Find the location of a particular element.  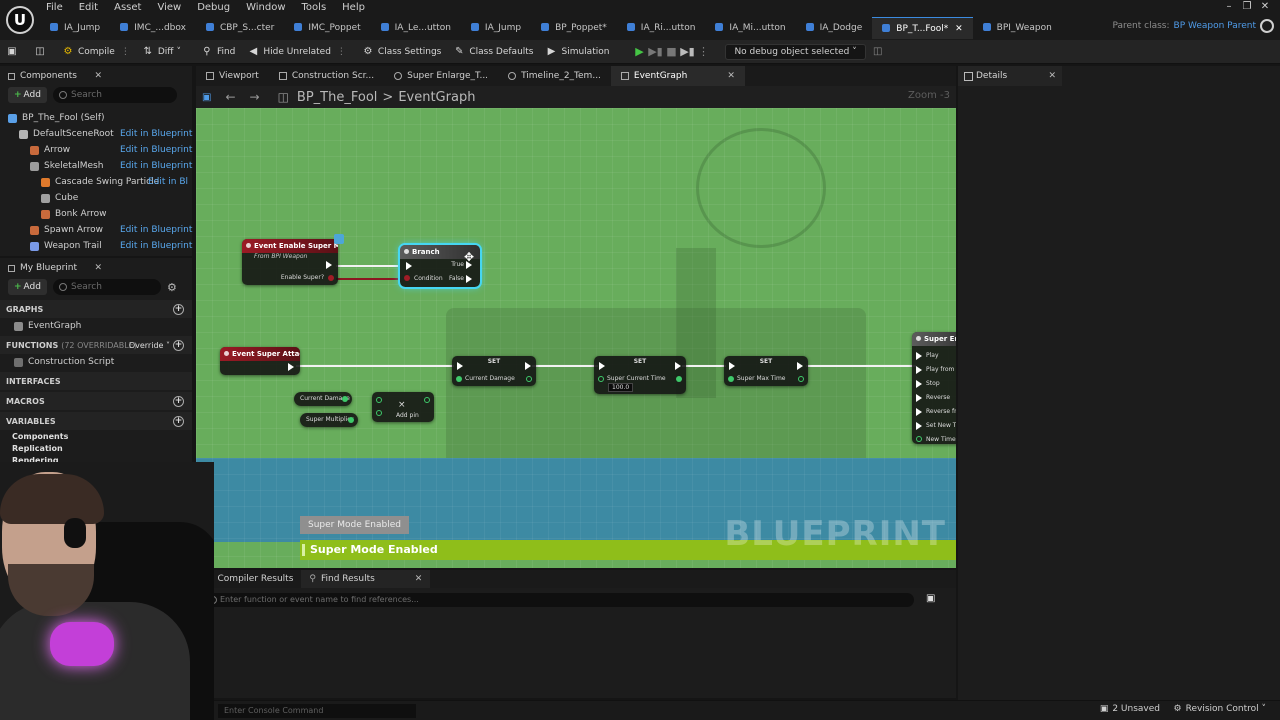

more-icon: ⋮ is located at coordinates (703, 52).